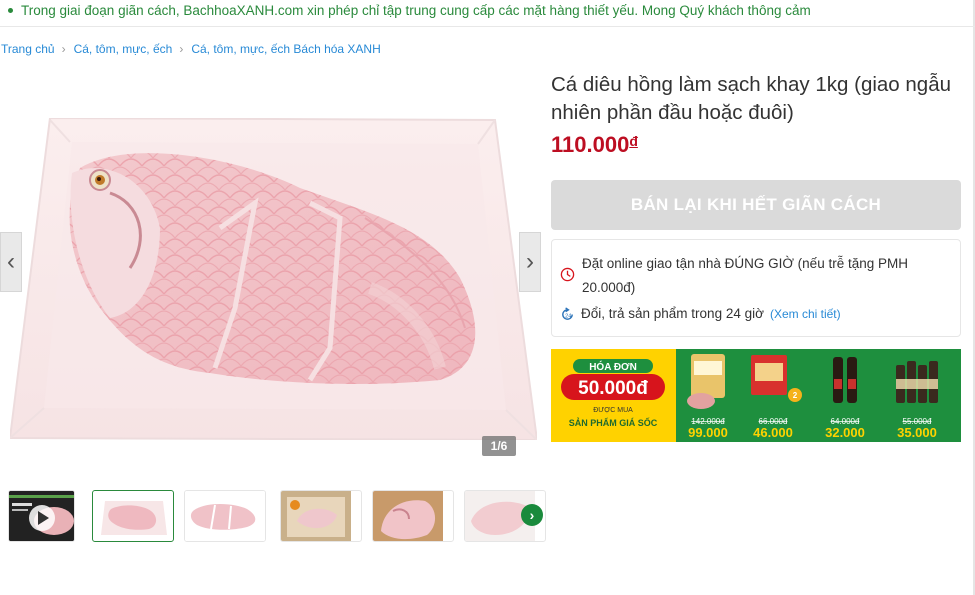 The height and width of the screenshot is (595, 975). What do you see at coordinates (277, 516) in the screenshot?
I see `thumbnail-strip: ›` at bounding box center [277, 516].